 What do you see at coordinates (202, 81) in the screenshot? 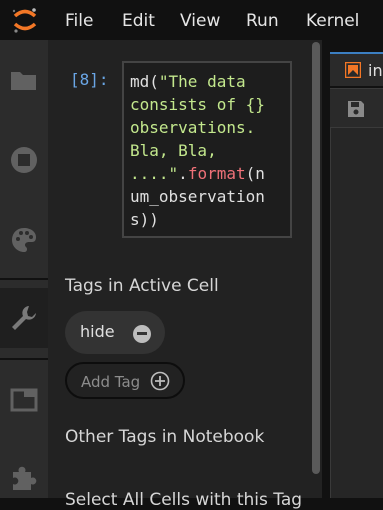
I see `code-token: "The data` at bounding box center [202, 81].